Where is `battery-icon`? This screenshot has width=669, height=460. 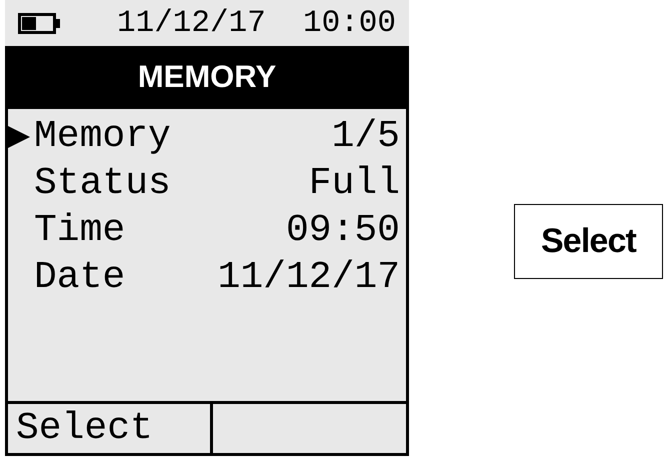
battery-icon is located at coordinates (39, 23).